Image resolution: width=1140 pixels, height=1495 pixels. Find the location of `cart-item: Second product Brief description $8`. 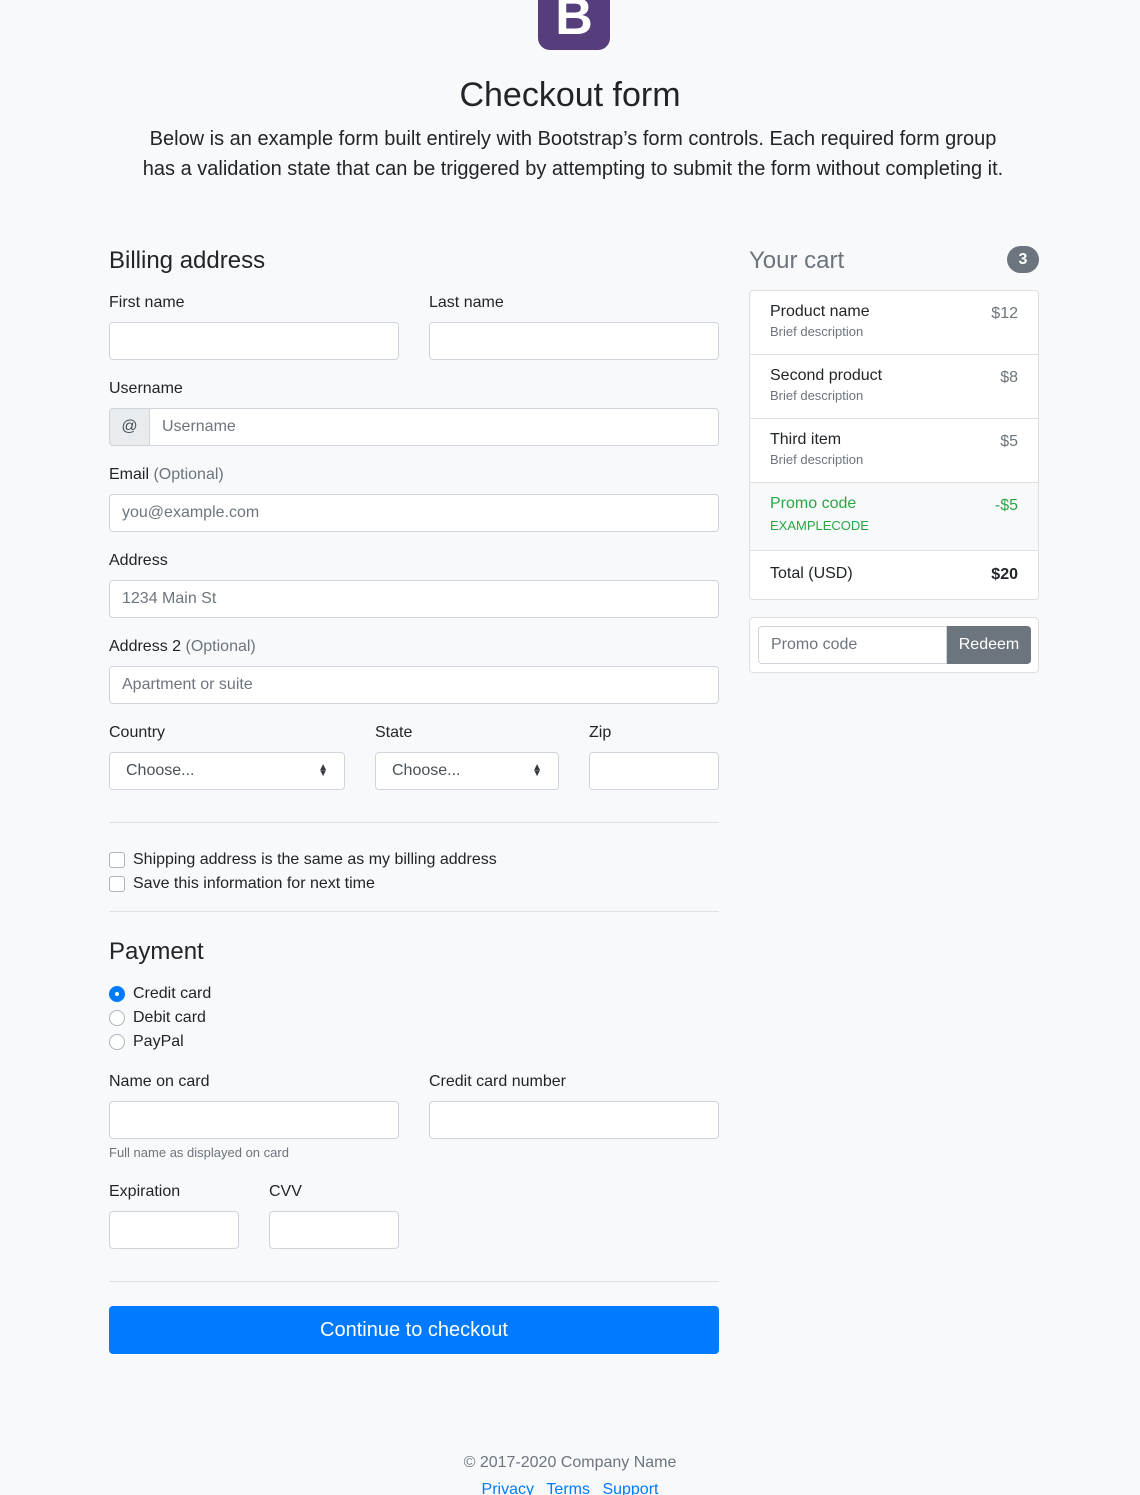

cart-item: Second product Brief description $8 is located at coordinates (894, 387).